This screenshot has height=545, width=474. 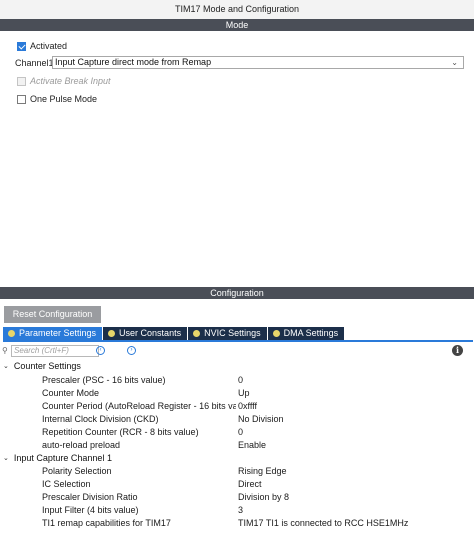 I want to click on param-value: Enable, so click(x=252, y=445).